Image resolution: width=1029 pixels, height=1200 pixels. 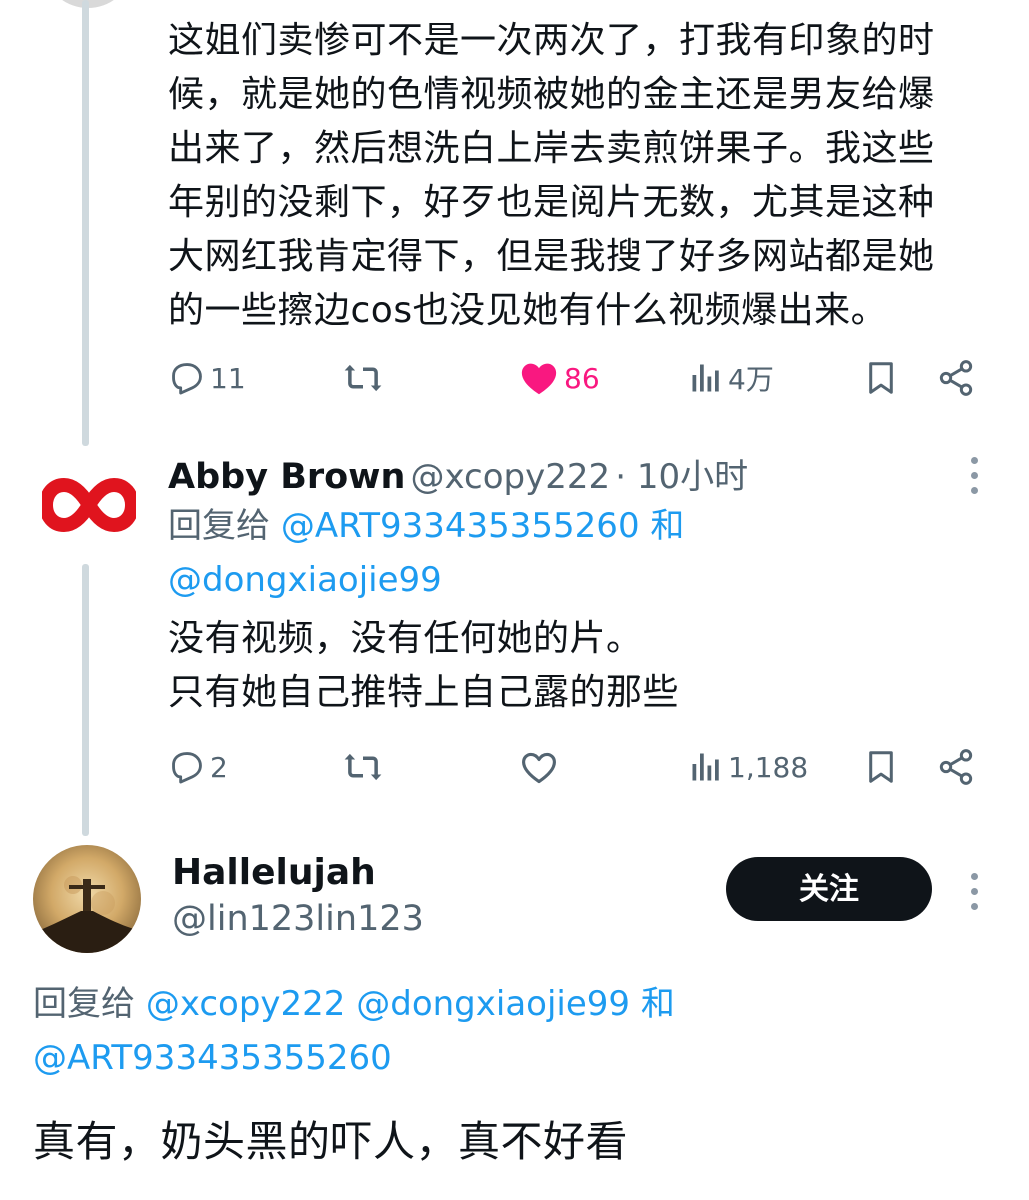 What do you see at coordinates (551, 94) in the screenshot?
I see `tweet-1-line: 候，就是她的色情视频被她的金主还是男友给爆` at bounding box center [551, 94].